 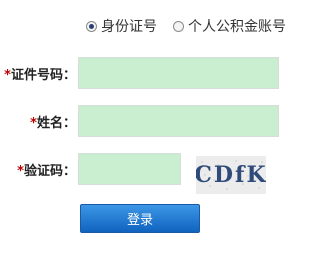 I want to click on captcha-label-text: 验证码：, so click(x=49, y=171).